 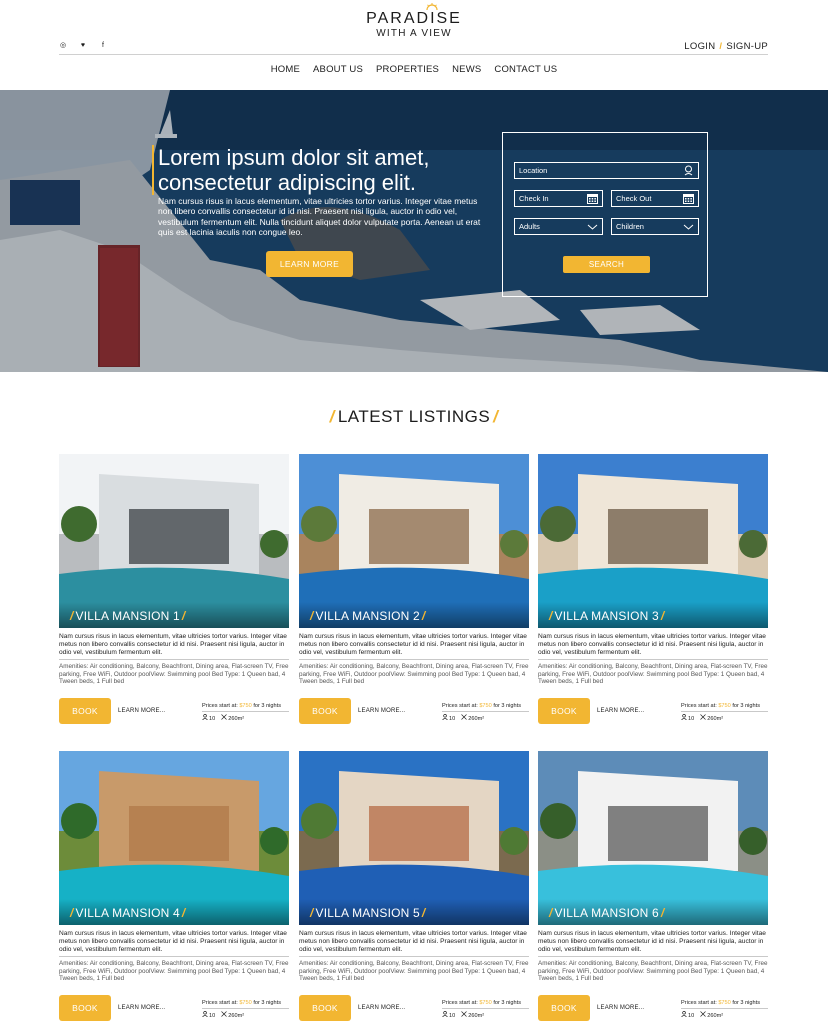 I want to click on signup-link: SIGN-UP, so click(x=747, y=46).